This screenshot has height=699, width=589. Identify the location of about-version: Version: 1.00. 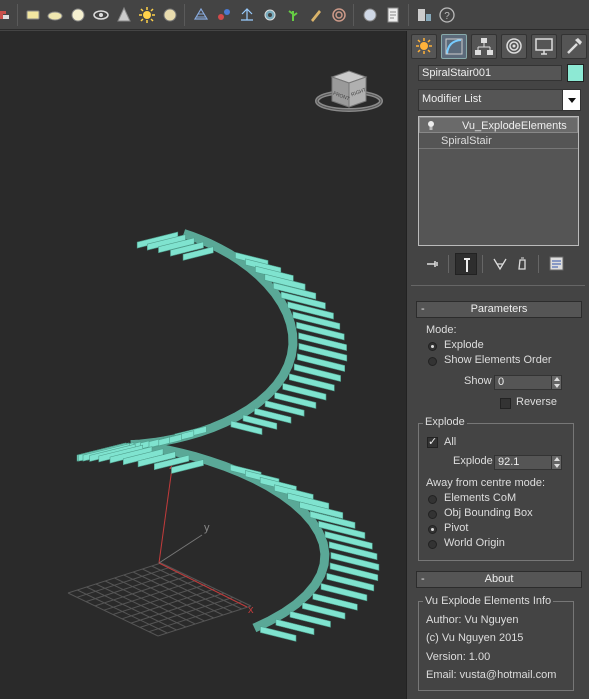
(458, 657).